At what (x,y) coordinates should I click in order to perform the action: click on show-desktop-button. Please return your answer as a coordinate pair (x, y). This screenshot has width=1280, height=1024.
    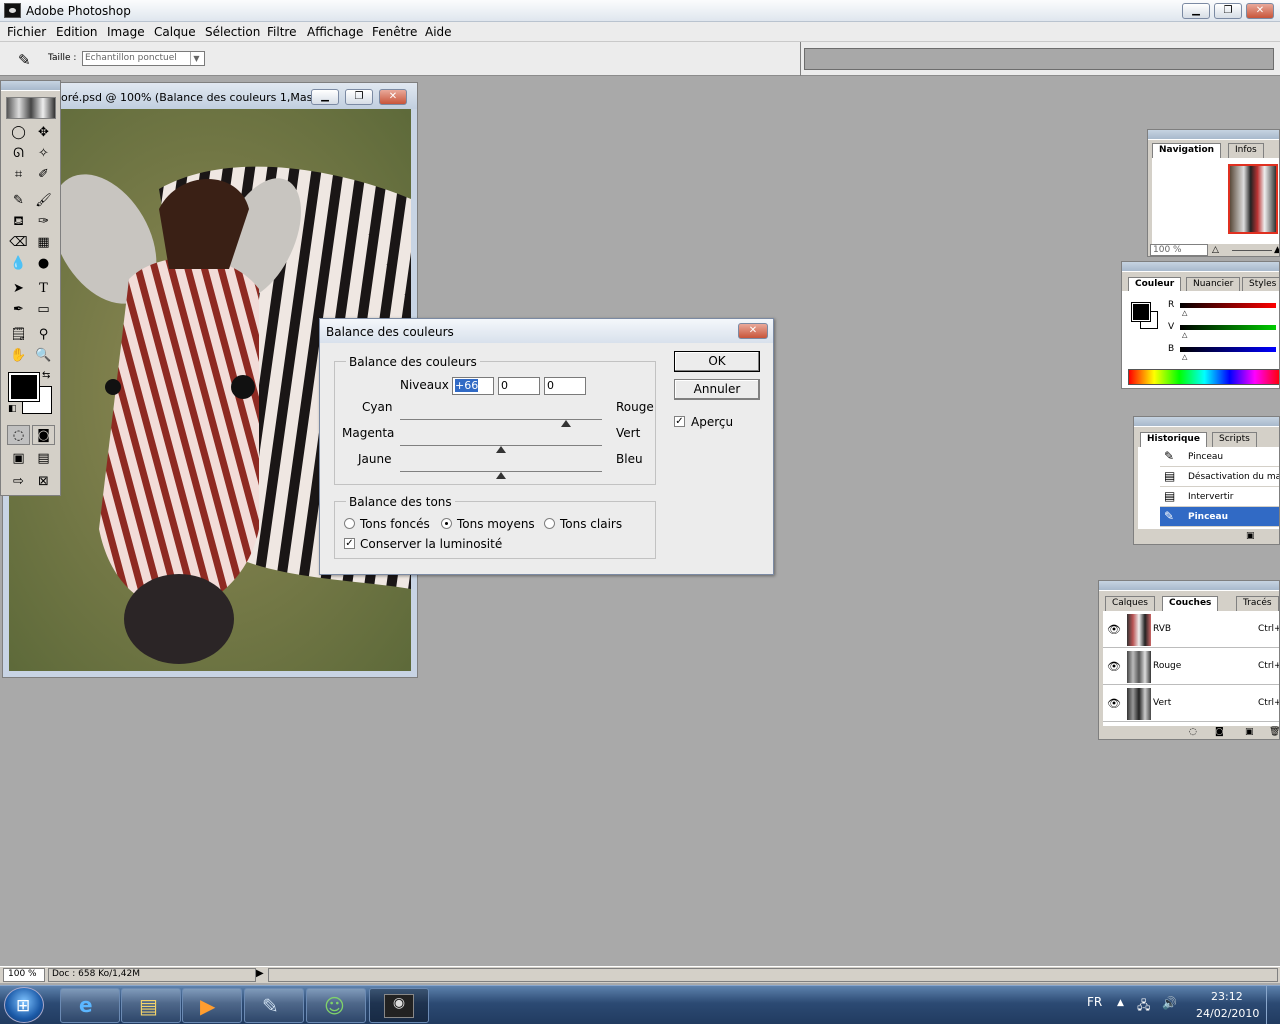
    Looking at the image, I should click on (1273, 1005).